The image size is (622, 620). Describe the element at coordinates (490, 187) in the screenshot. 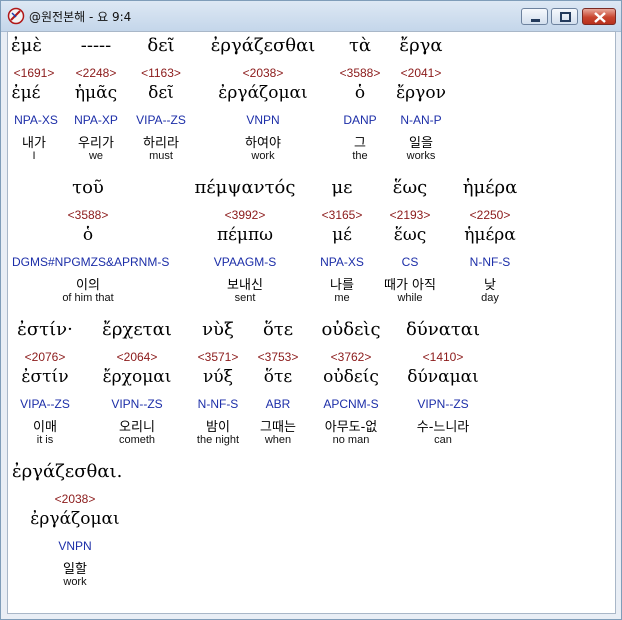

I see `greek-word: ἡμέρα` at that location.